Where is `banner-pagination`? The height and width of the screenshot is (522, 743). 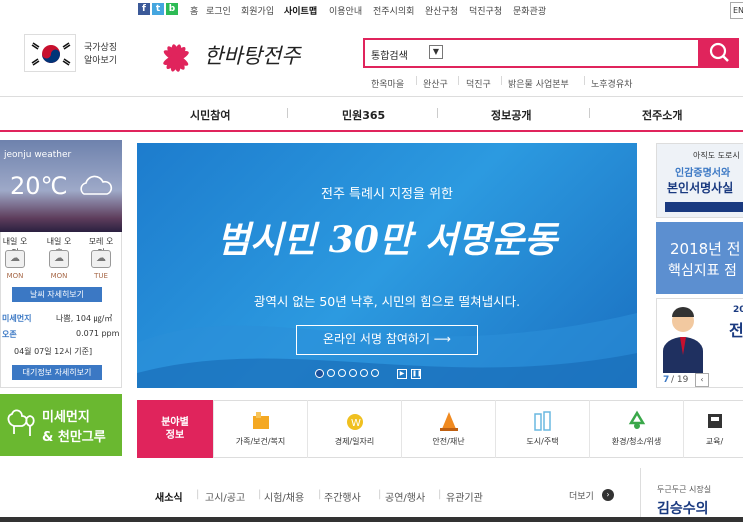
banner-pagination is located at coordinates (347, 375).